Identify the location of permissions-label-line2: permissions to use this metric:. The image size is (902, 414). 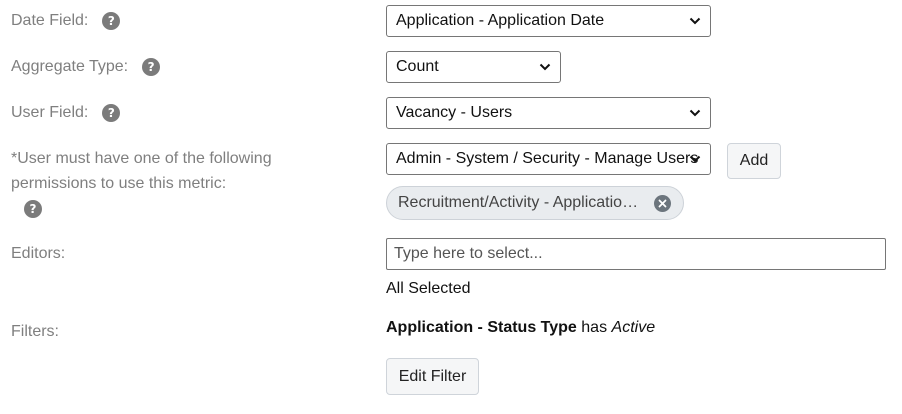
(119, 183).